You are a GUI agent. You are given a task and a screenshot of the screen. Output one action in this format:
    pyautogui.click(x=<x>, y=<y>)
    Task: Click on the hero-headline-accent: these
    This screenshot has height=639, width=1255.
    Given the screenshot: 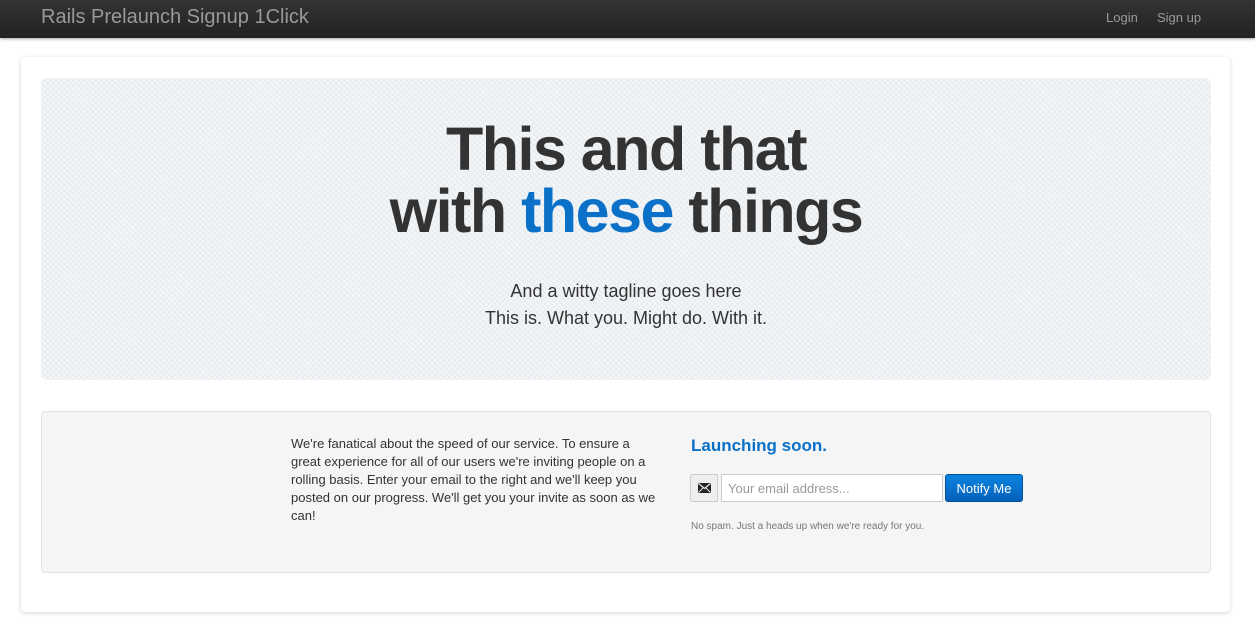 What is the action you would take?
    pyautogui.click(x=597, y=211)
    